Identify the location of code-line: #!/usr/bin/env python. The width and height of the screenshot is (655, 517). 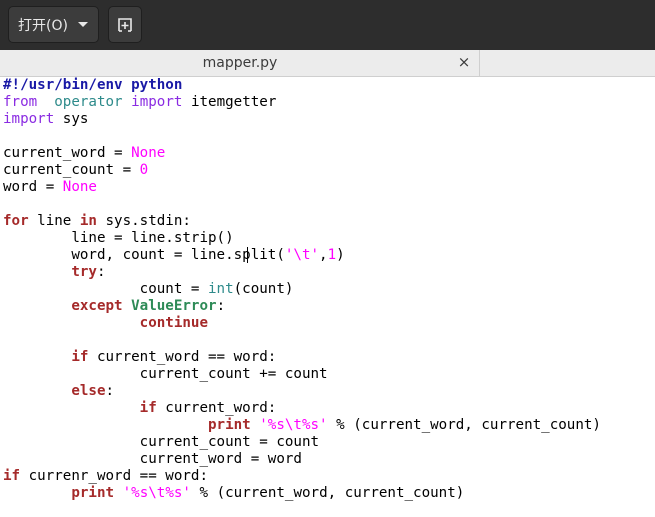
(92, 85).